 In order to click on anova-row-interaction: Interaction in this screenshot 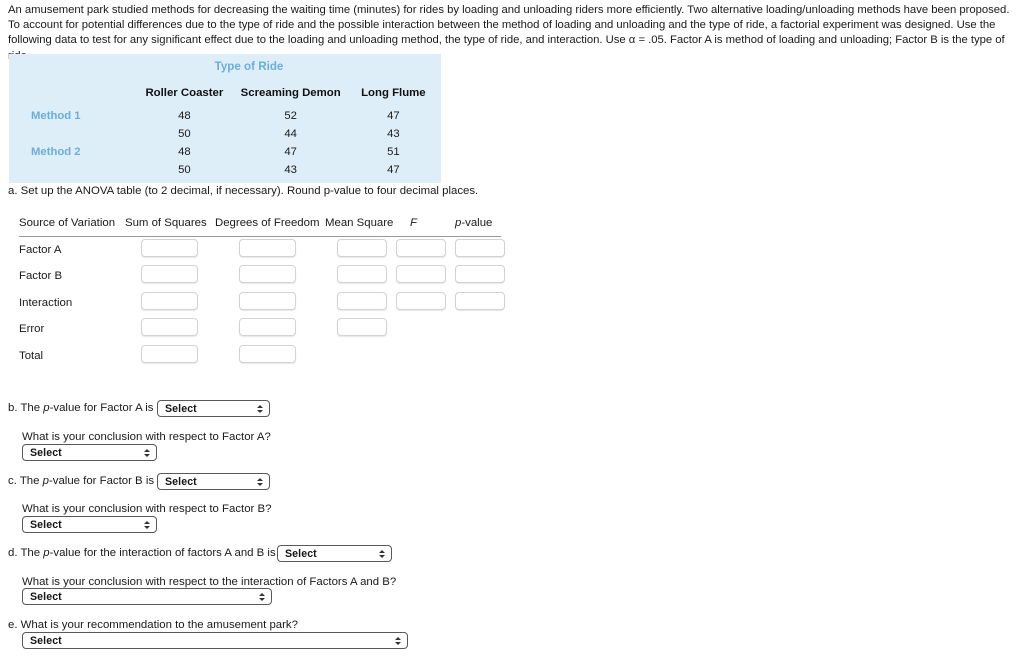, I will do `click(262, 303)`.